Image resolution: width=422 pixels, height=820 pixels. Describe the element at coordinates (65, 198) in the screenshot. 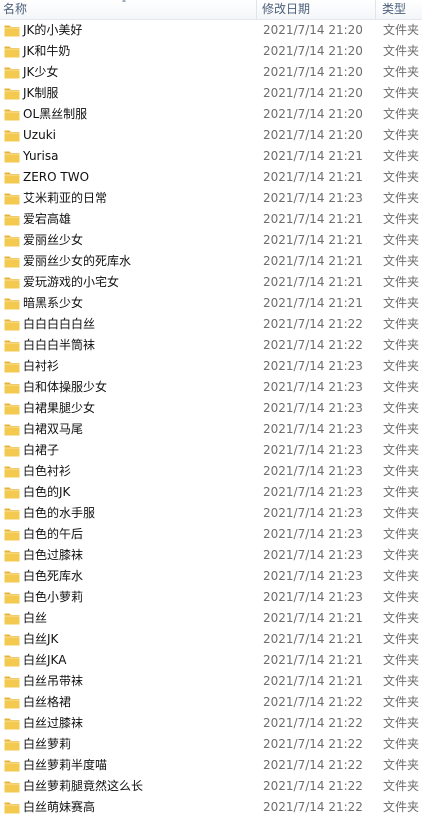

I see `file-name: 艾米莉亚的日常` at that location.